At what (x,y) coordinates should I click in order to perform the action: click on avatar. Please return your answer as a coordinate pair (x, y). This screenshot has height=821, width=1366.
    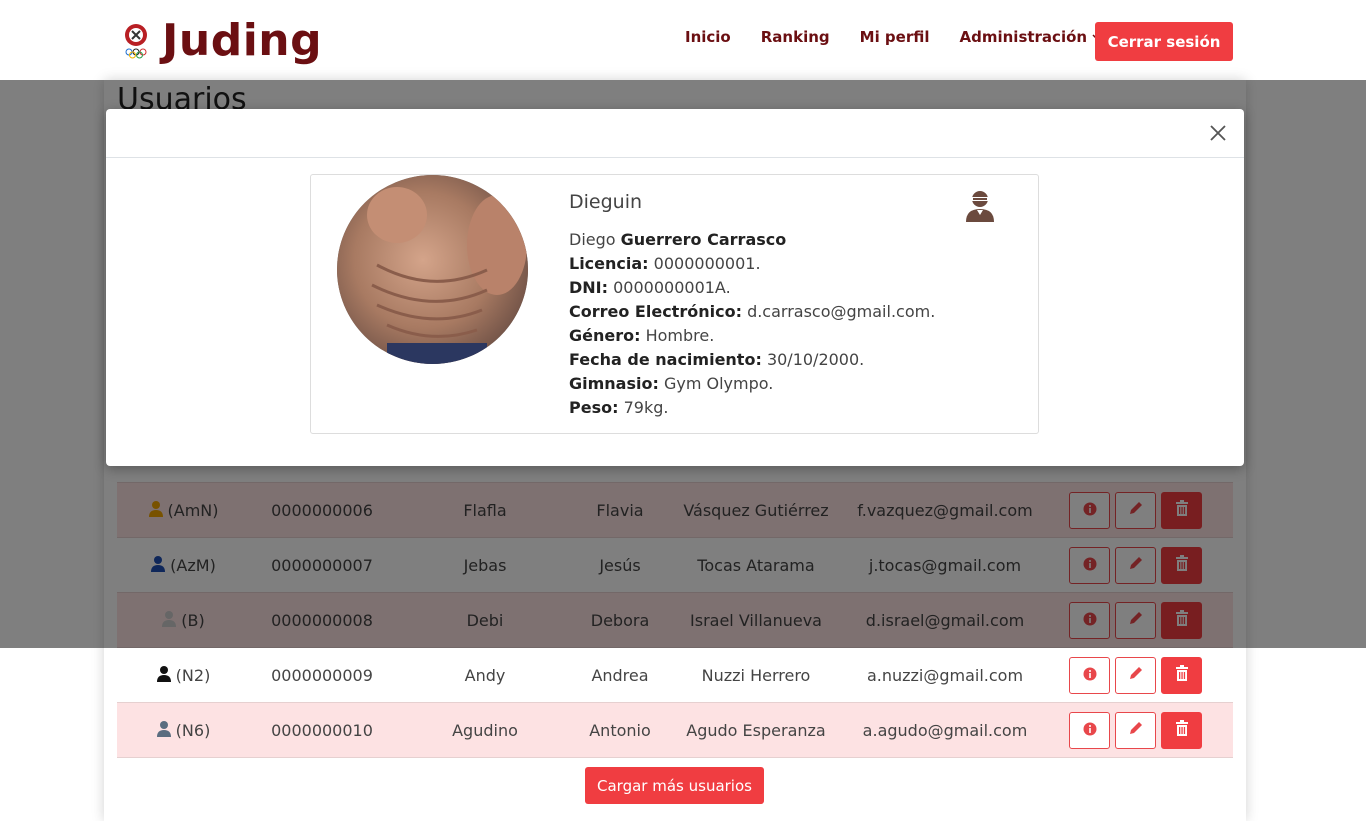
    Looking at the image, I should click on (432, 269).